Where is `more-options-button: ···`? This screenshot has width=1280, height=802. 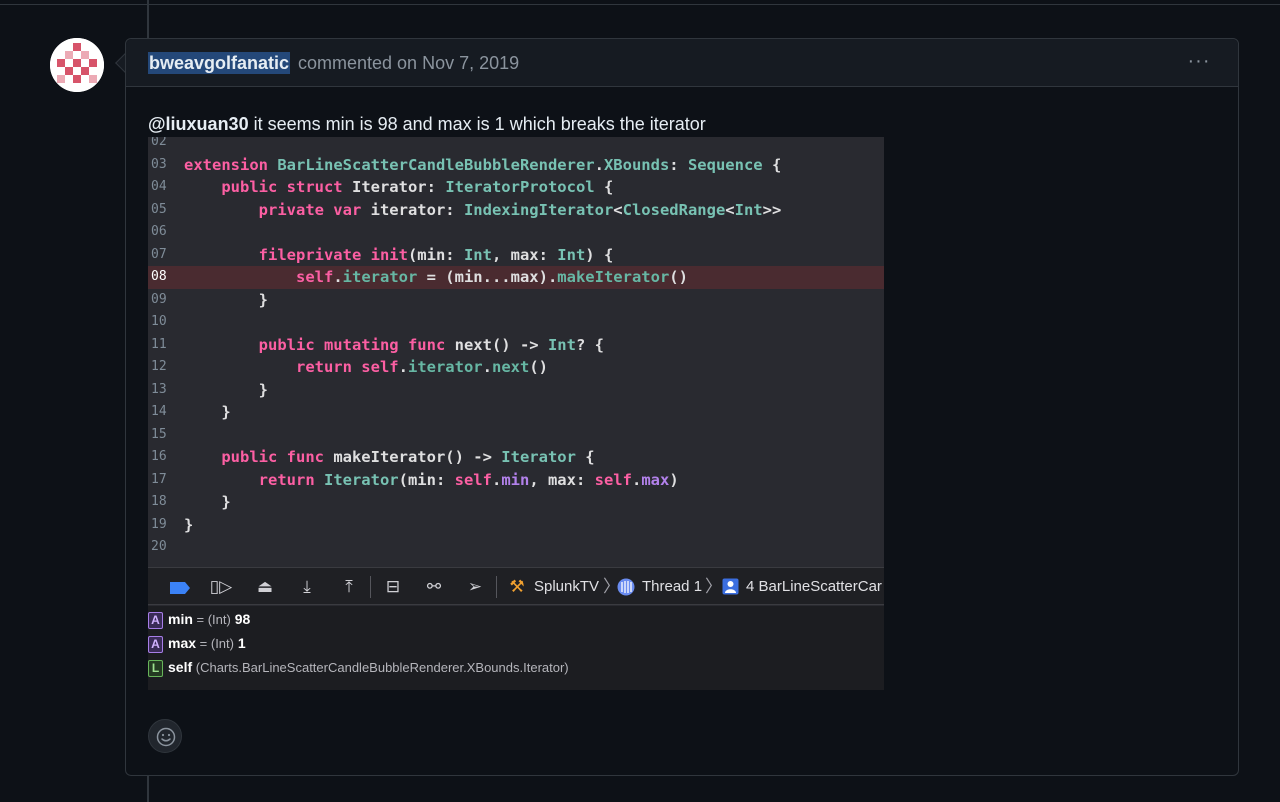 more-options-button: ··· is located at coordinates (1199, 62).